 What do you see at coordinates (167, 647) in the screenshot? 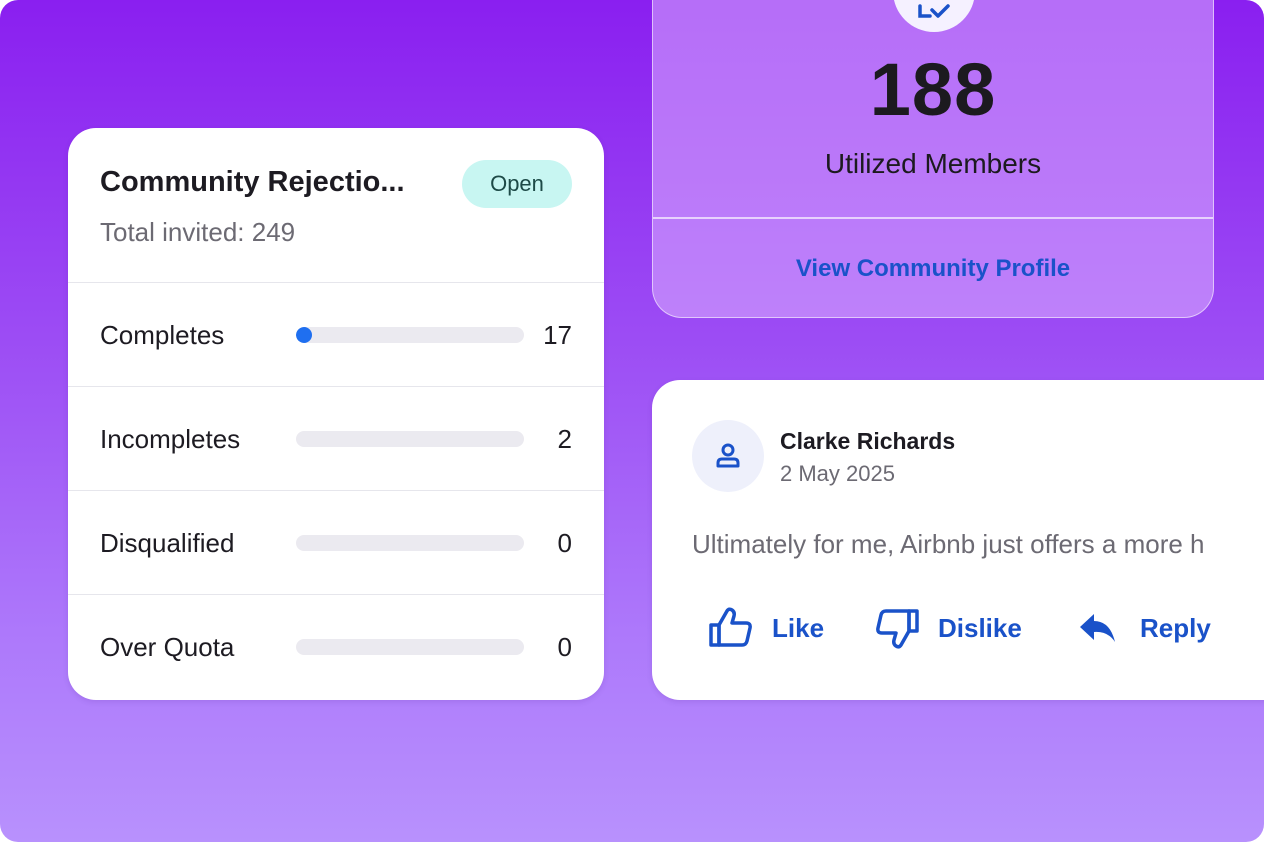
I see `metric-label: Over Quota` at bounding box center [167, 647].